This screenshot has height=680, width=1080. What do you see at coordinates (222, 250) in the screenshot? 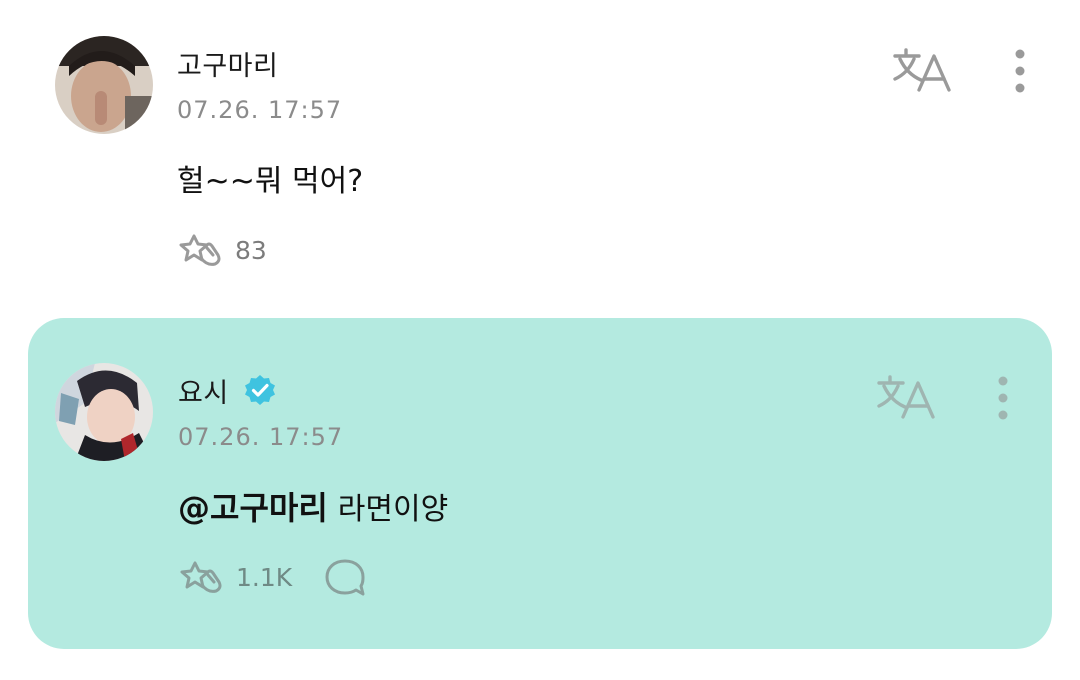
I see `like-button: 83` at bounding box center [222, 250].